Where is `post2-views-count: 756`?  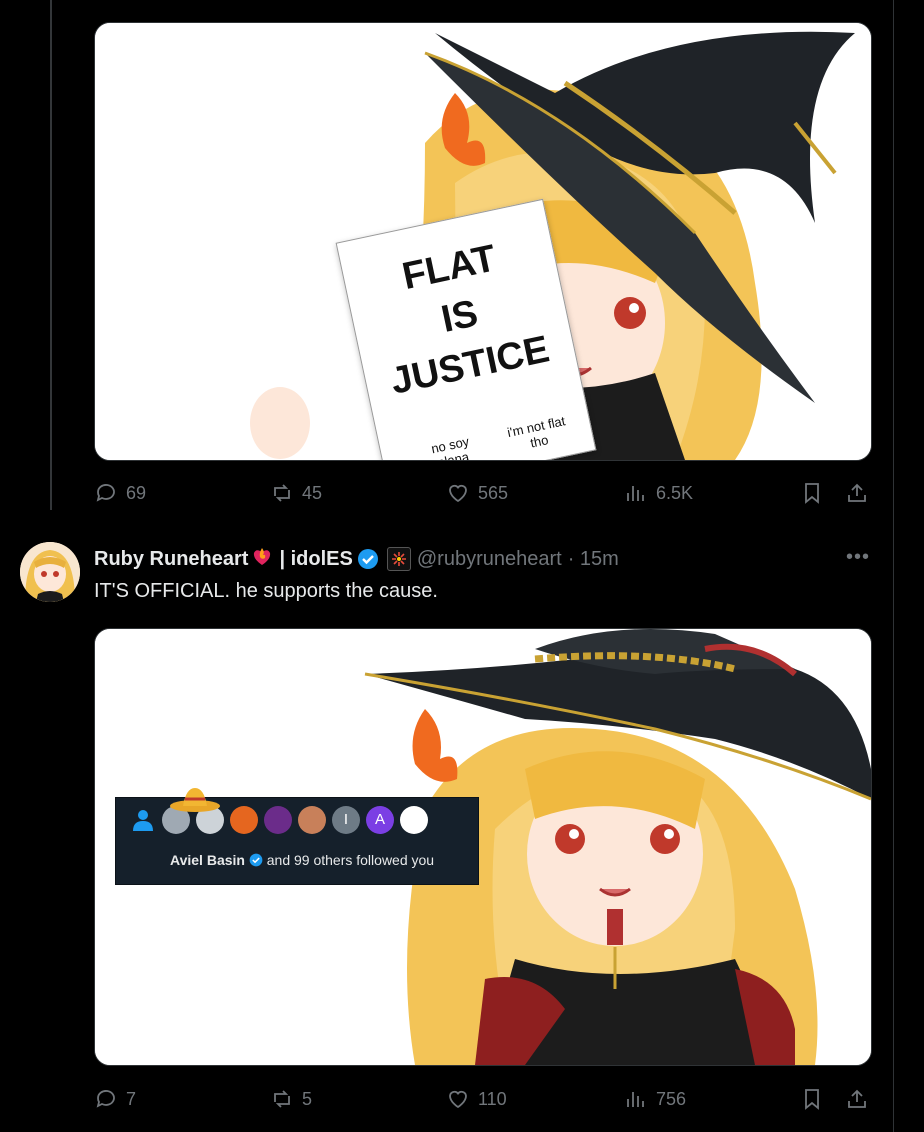 post2-views-count: 756 is located at coordinates (671, 1099).